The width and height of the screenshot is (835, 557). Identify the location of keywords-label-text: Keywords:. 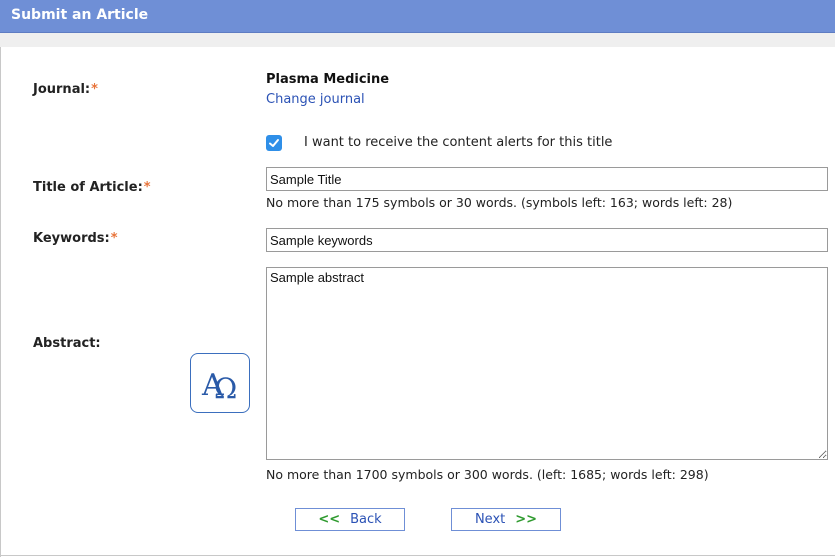
(71, 238).